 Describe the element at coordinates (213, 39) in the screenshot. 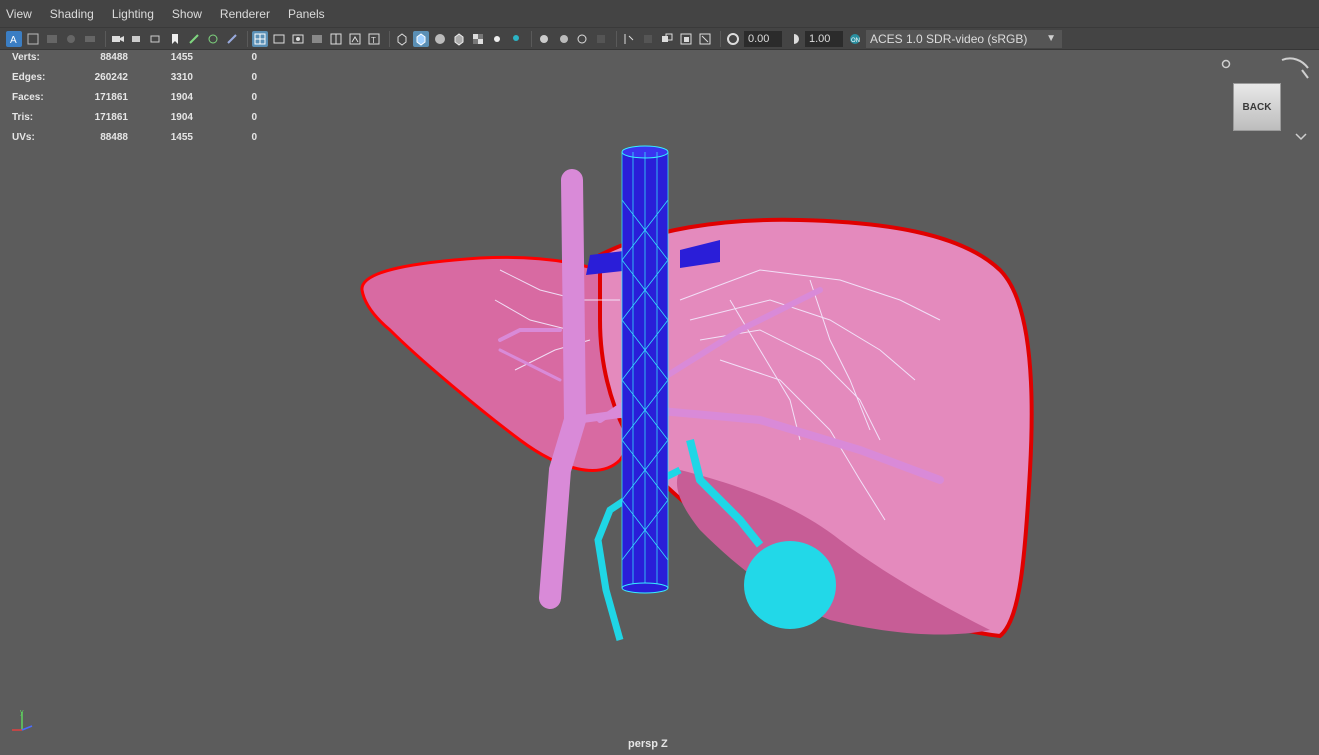

I see `snap-icon` at that location.